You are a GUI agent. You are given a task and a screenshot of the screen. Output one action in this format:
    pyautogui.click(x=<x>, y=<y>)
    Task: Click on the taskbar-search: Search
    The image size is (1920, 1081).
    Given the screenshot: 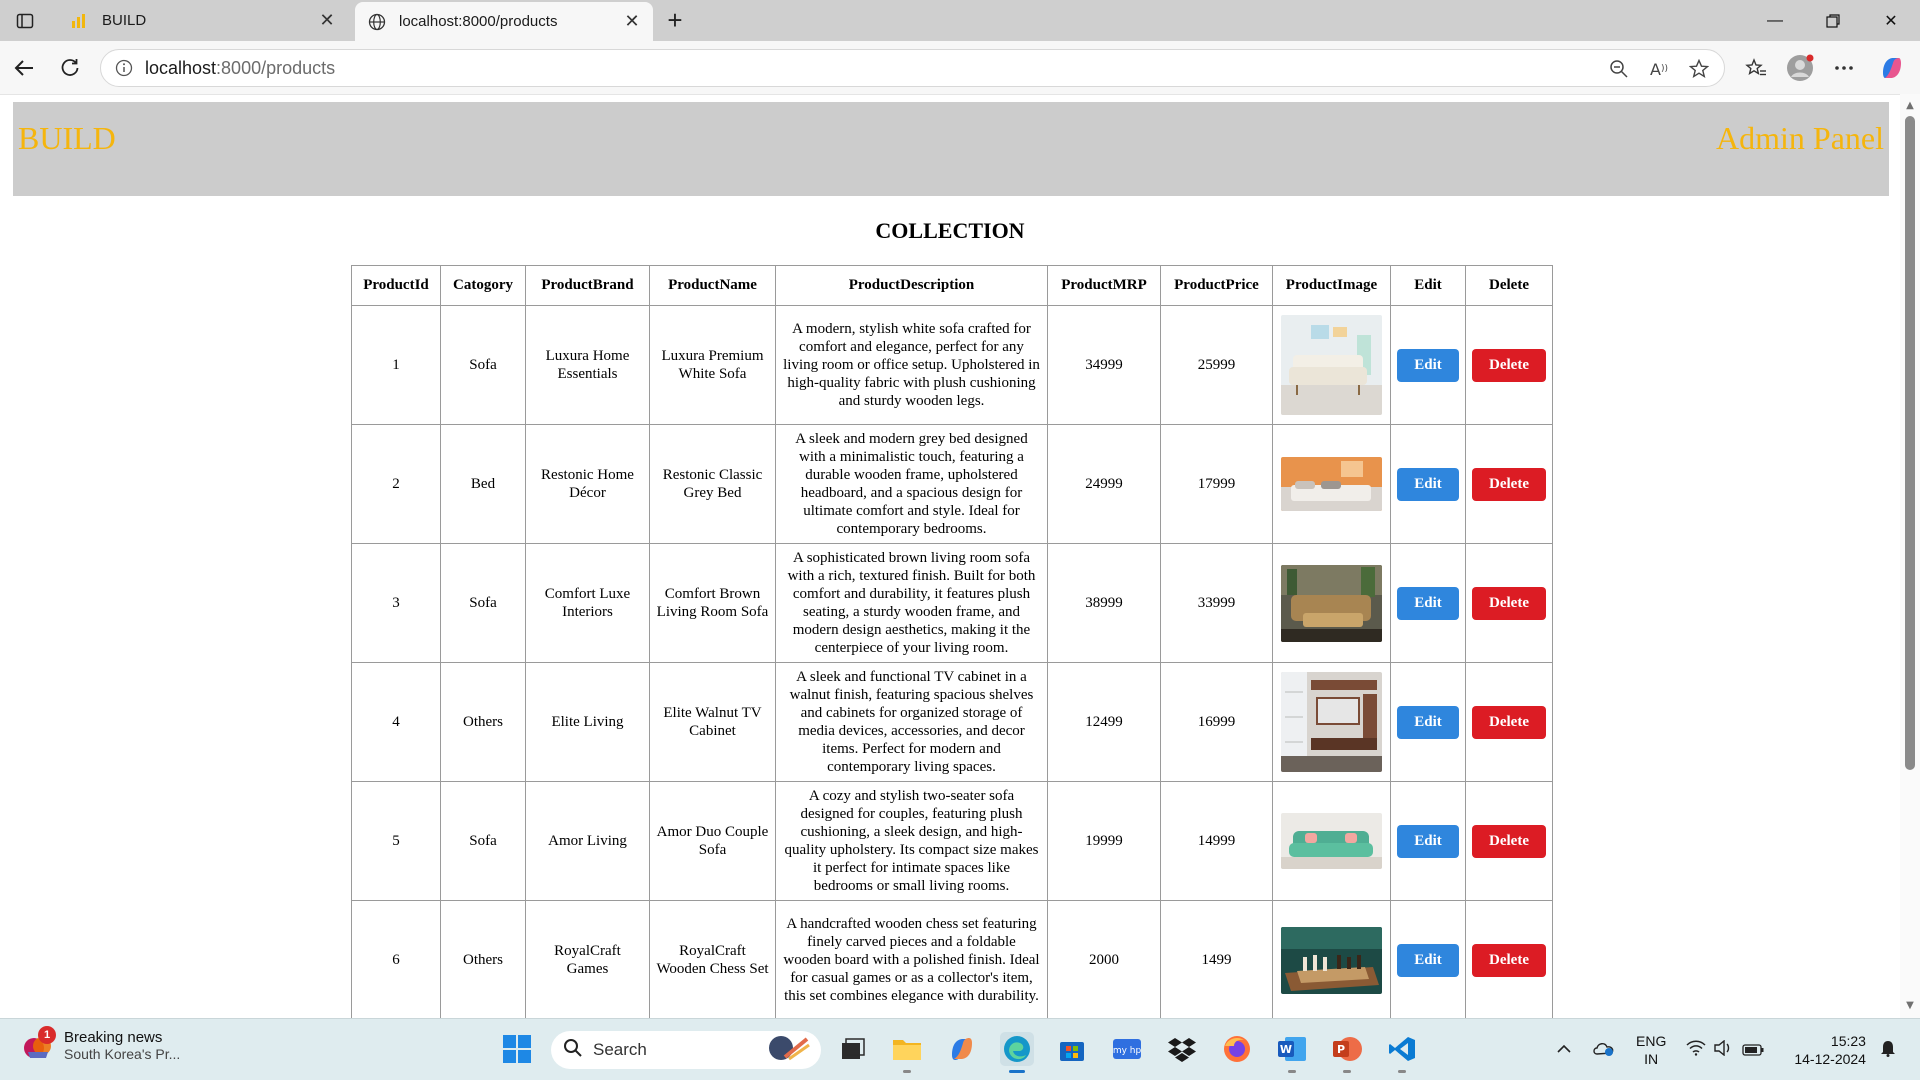 What is the action you would take?
    pyautogui.click(x=686, y=1050)
    